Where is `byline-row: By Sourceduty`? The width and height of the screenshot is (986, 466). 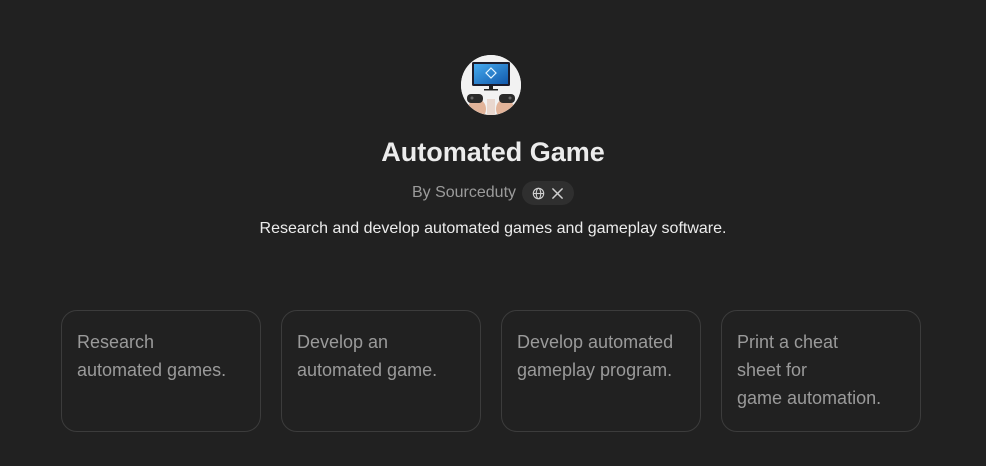 byline-row: By Sourceduty is located at coordinates (493, 193).